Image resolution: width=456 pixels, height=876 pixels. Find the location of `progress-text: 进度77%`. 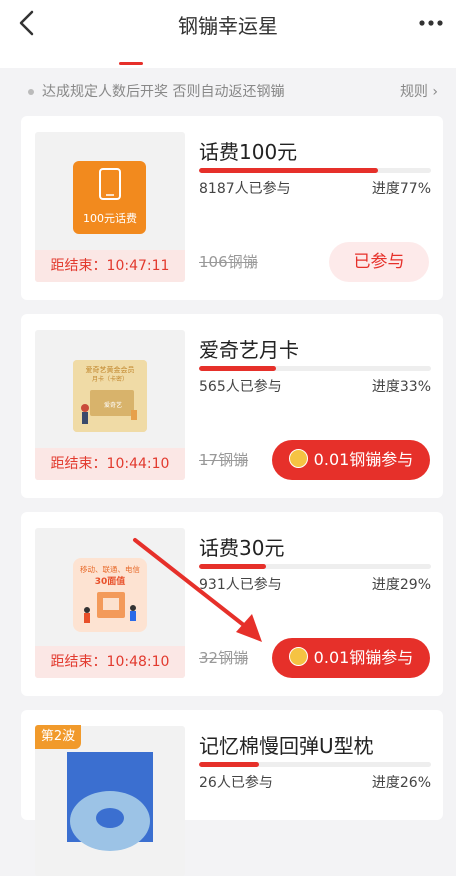

progress-text: 进度77% is located at coordinates (401, 189).